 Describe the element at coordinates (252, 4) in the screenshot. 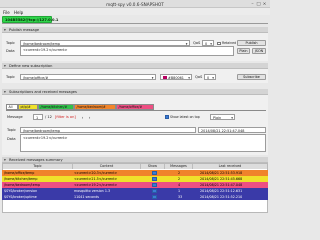

I see `minimize-icon: –` at that location.